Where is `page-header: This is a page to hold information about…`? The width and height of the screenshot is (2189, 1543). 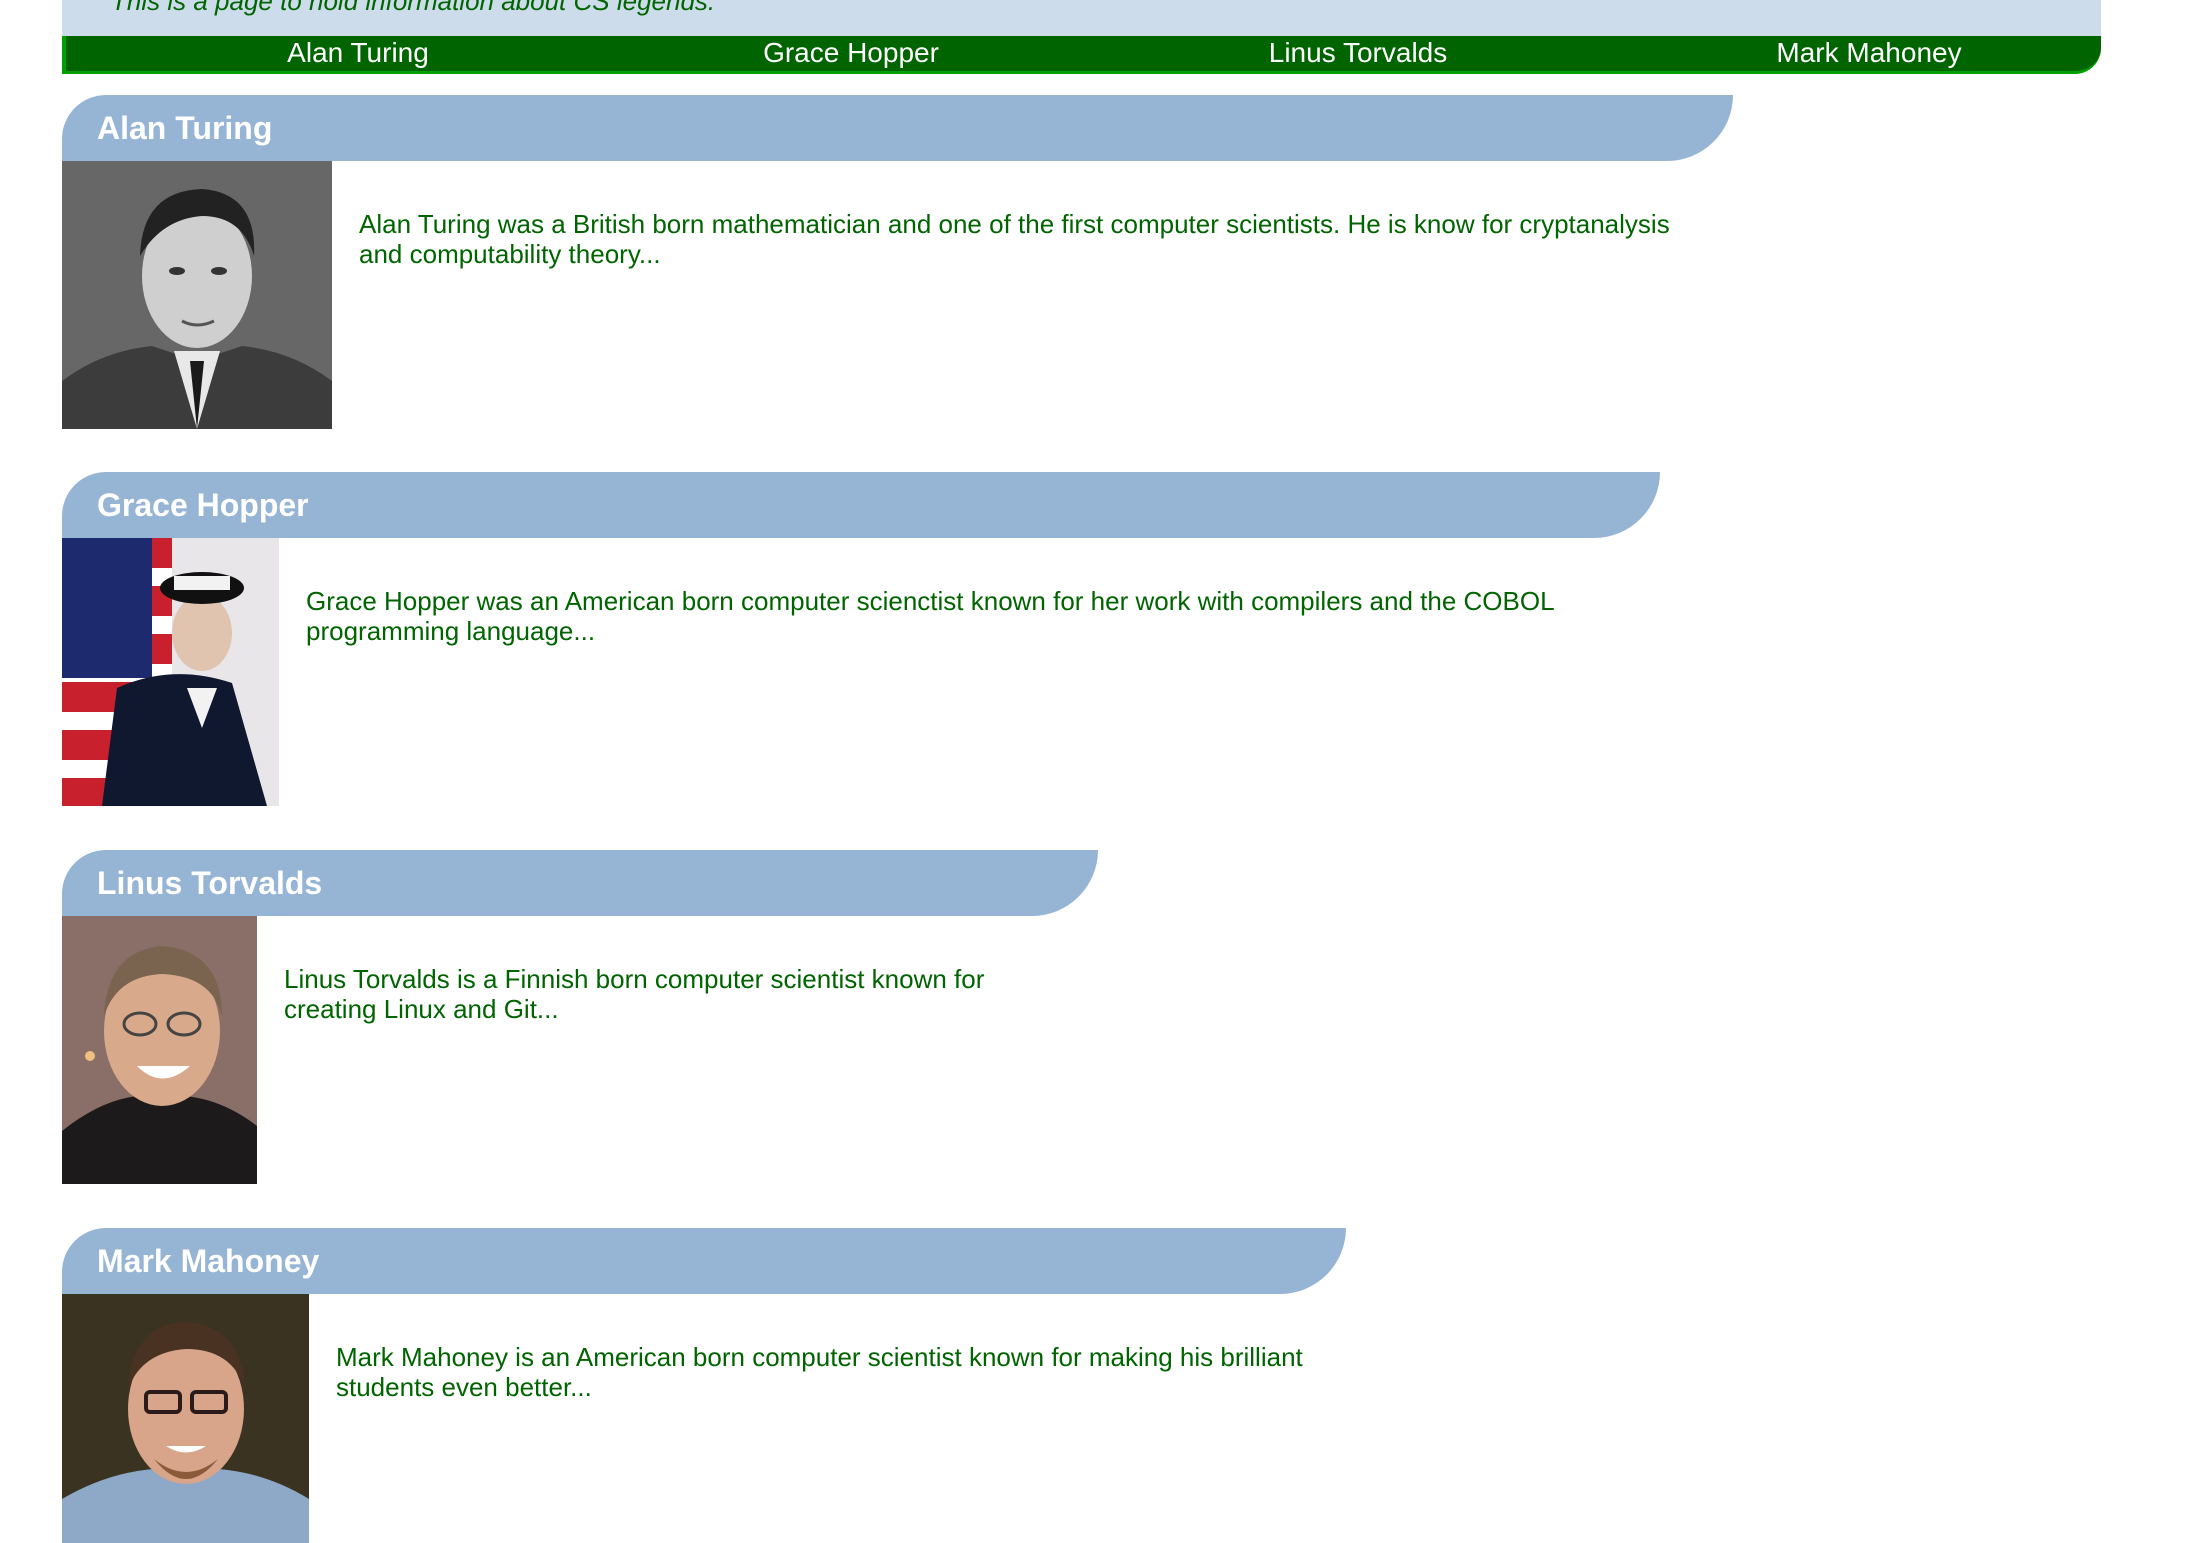
page-header: This is a page to hold information about… is located at coordinates (1081, 18).